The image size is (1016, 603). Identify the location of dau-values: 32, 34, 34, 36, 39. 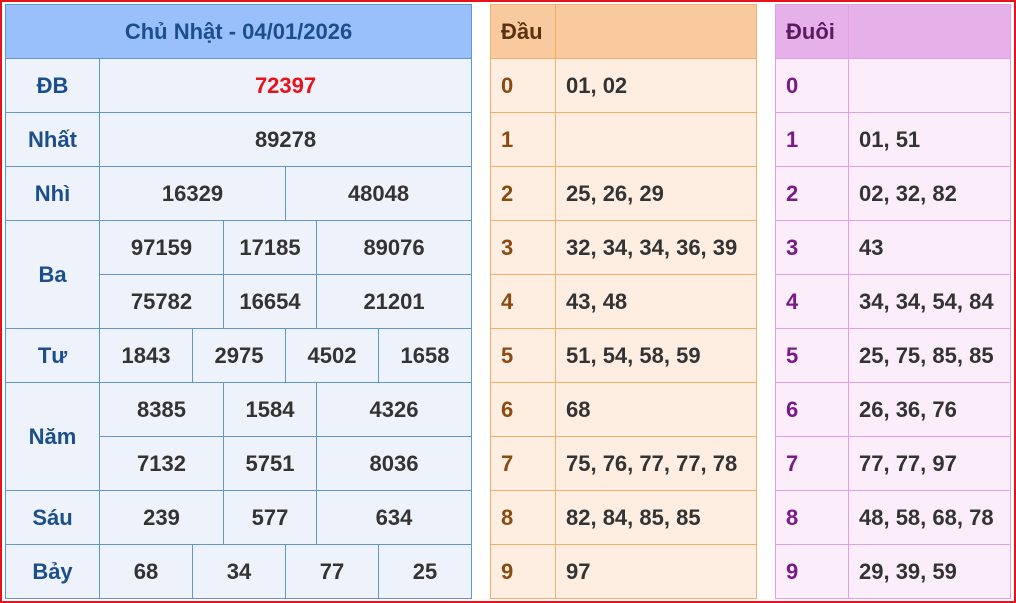
(656, 247).